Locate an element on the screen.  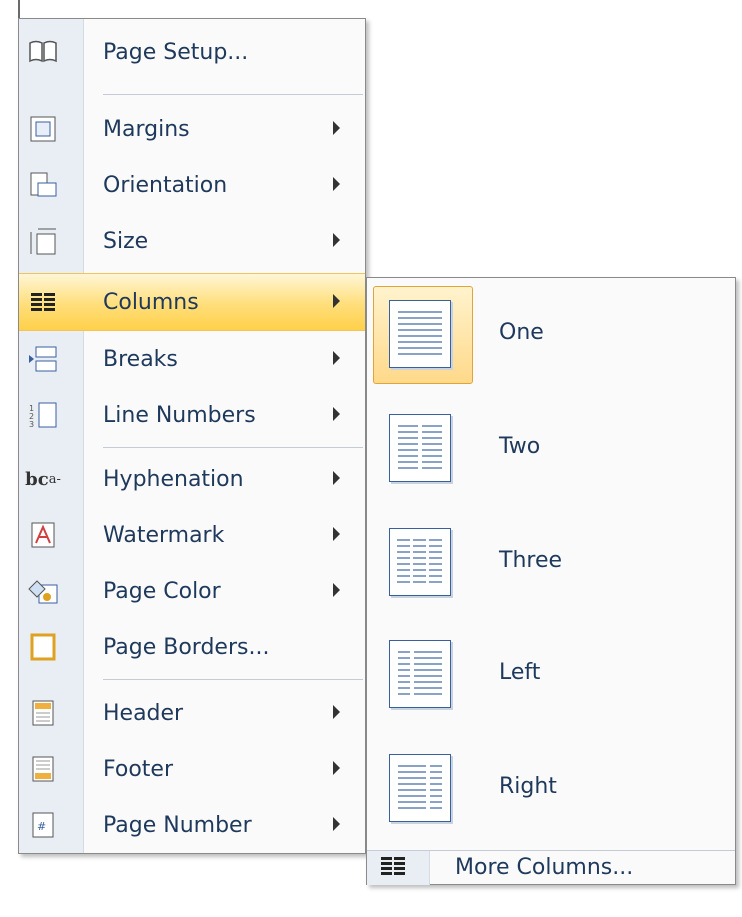
menu-item-label: Footer is located at coordinates (138, 769).